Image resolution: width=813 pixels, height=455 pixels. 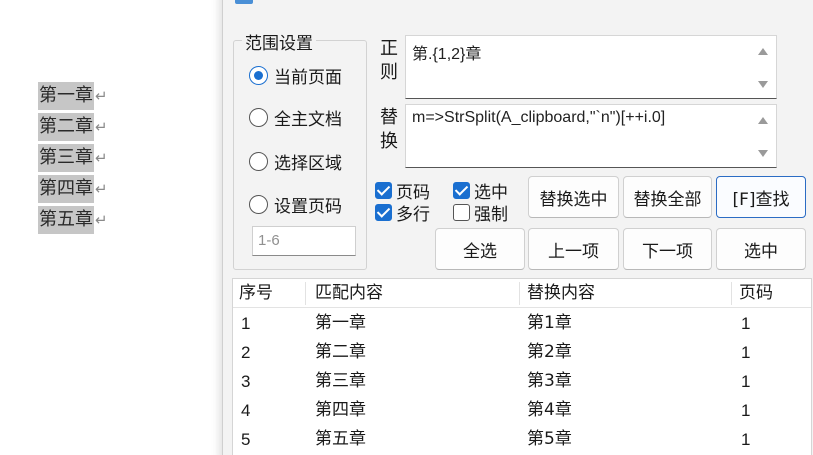 What do you see at coordinates (522, 439) in the screenshot?
I see `table-row: 5 第五章 第5章 1` at bounding box center [522, 439].